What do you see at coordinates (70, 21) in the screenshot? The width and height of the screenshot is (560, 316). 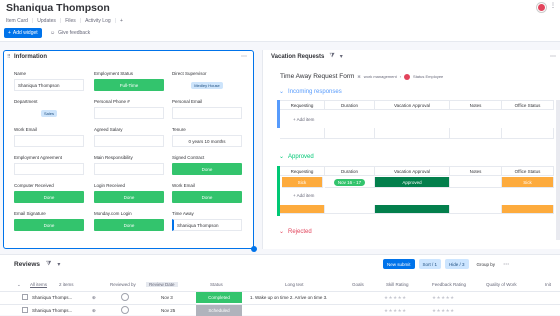 I see `tab-files: Files` at bounding box center [70, 21].